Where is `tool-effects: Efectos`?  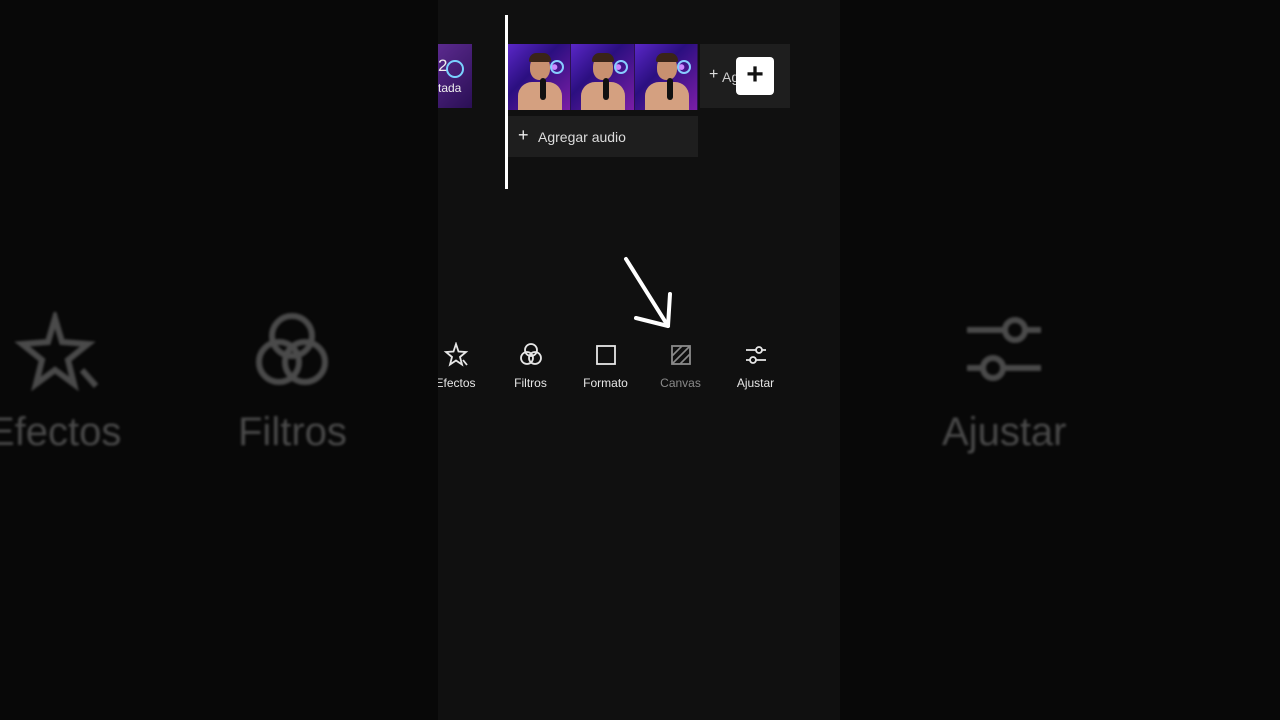
tool-effects: Efectos is located at coordinates (465, 366).